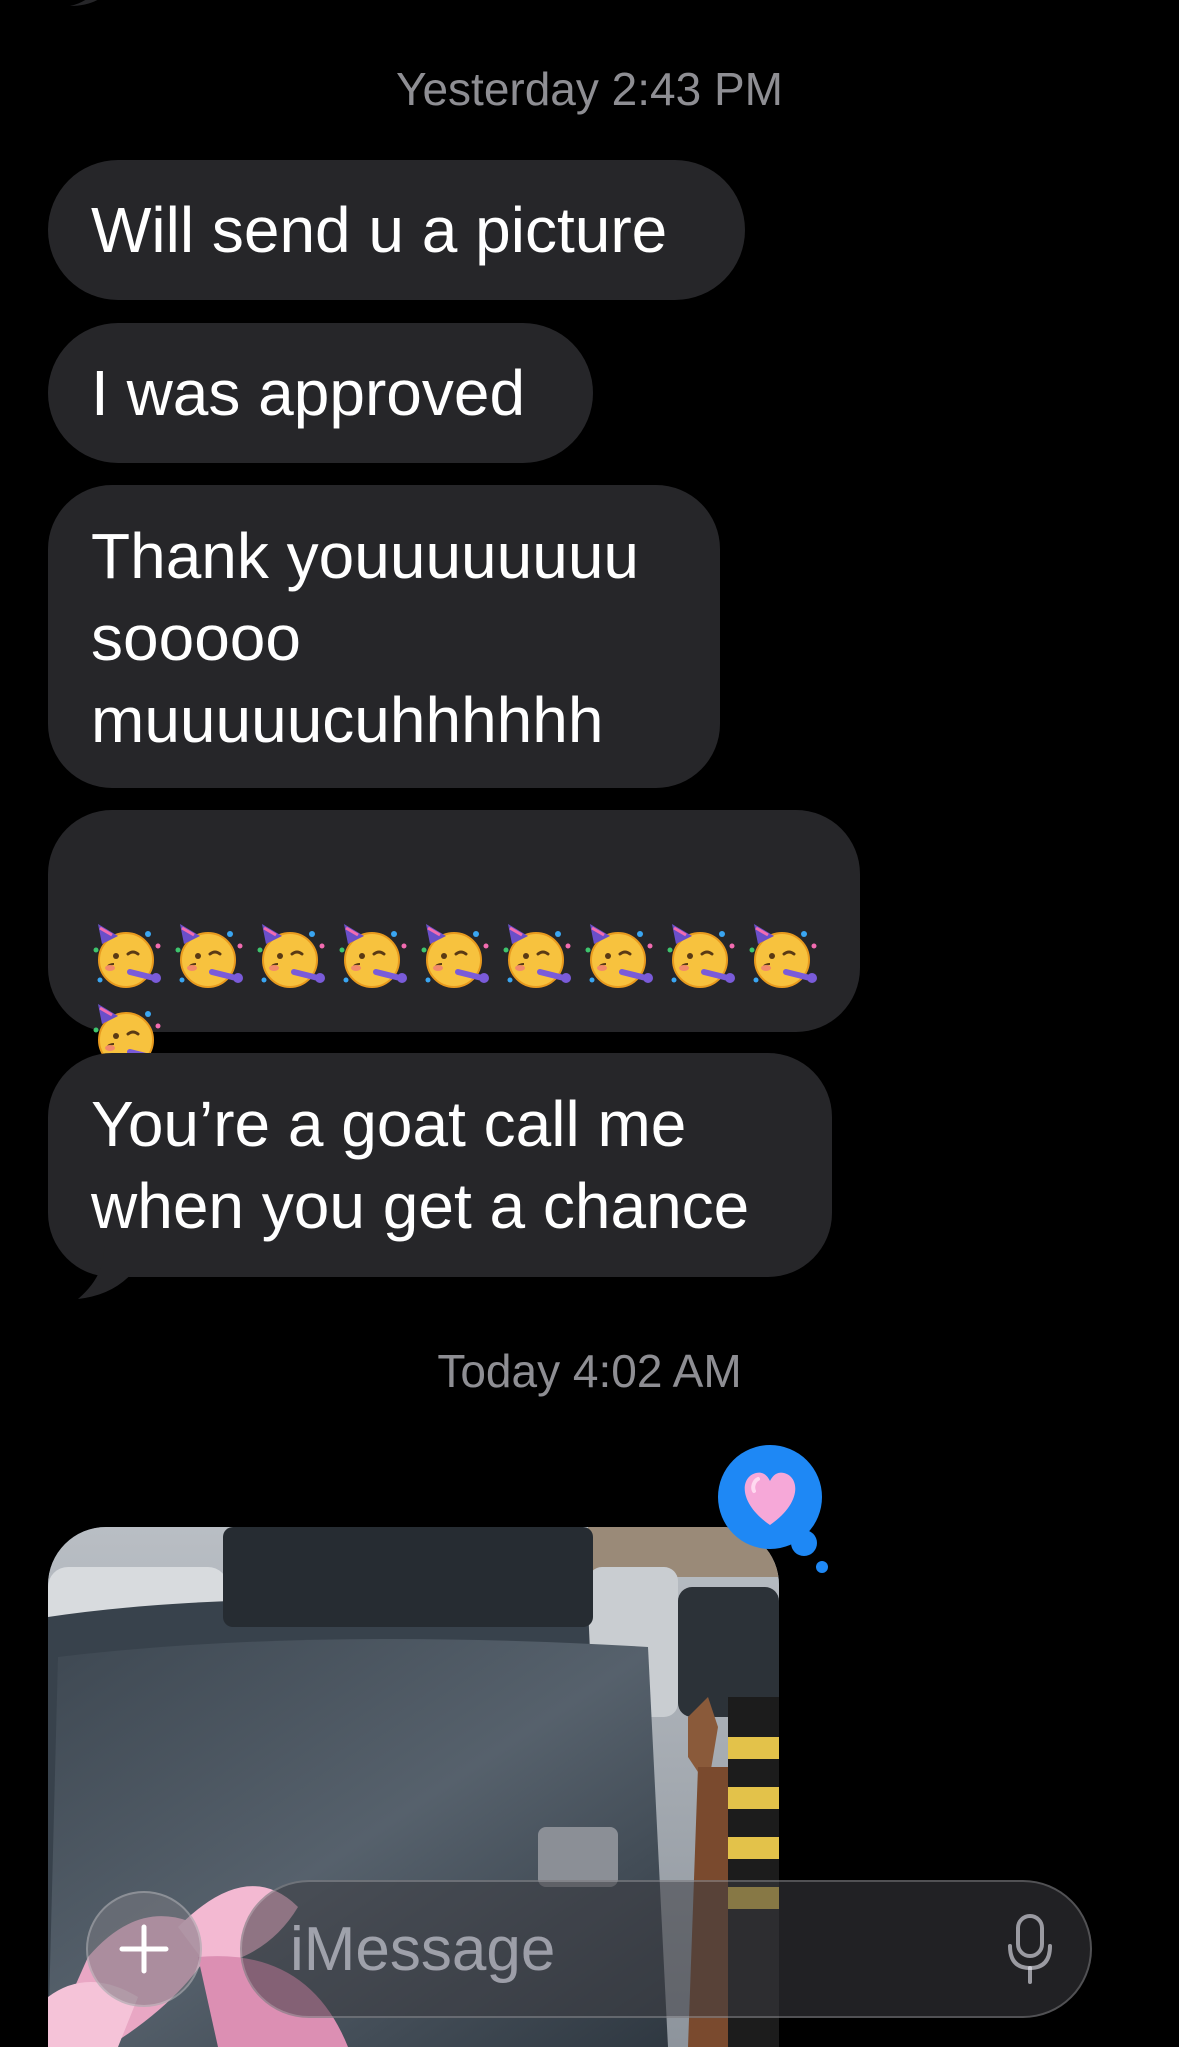  What do you see at coordinates (497, 89) in the screenshot?
I see `timestamp-day: Yesterday` at bounding box center [497, 89].